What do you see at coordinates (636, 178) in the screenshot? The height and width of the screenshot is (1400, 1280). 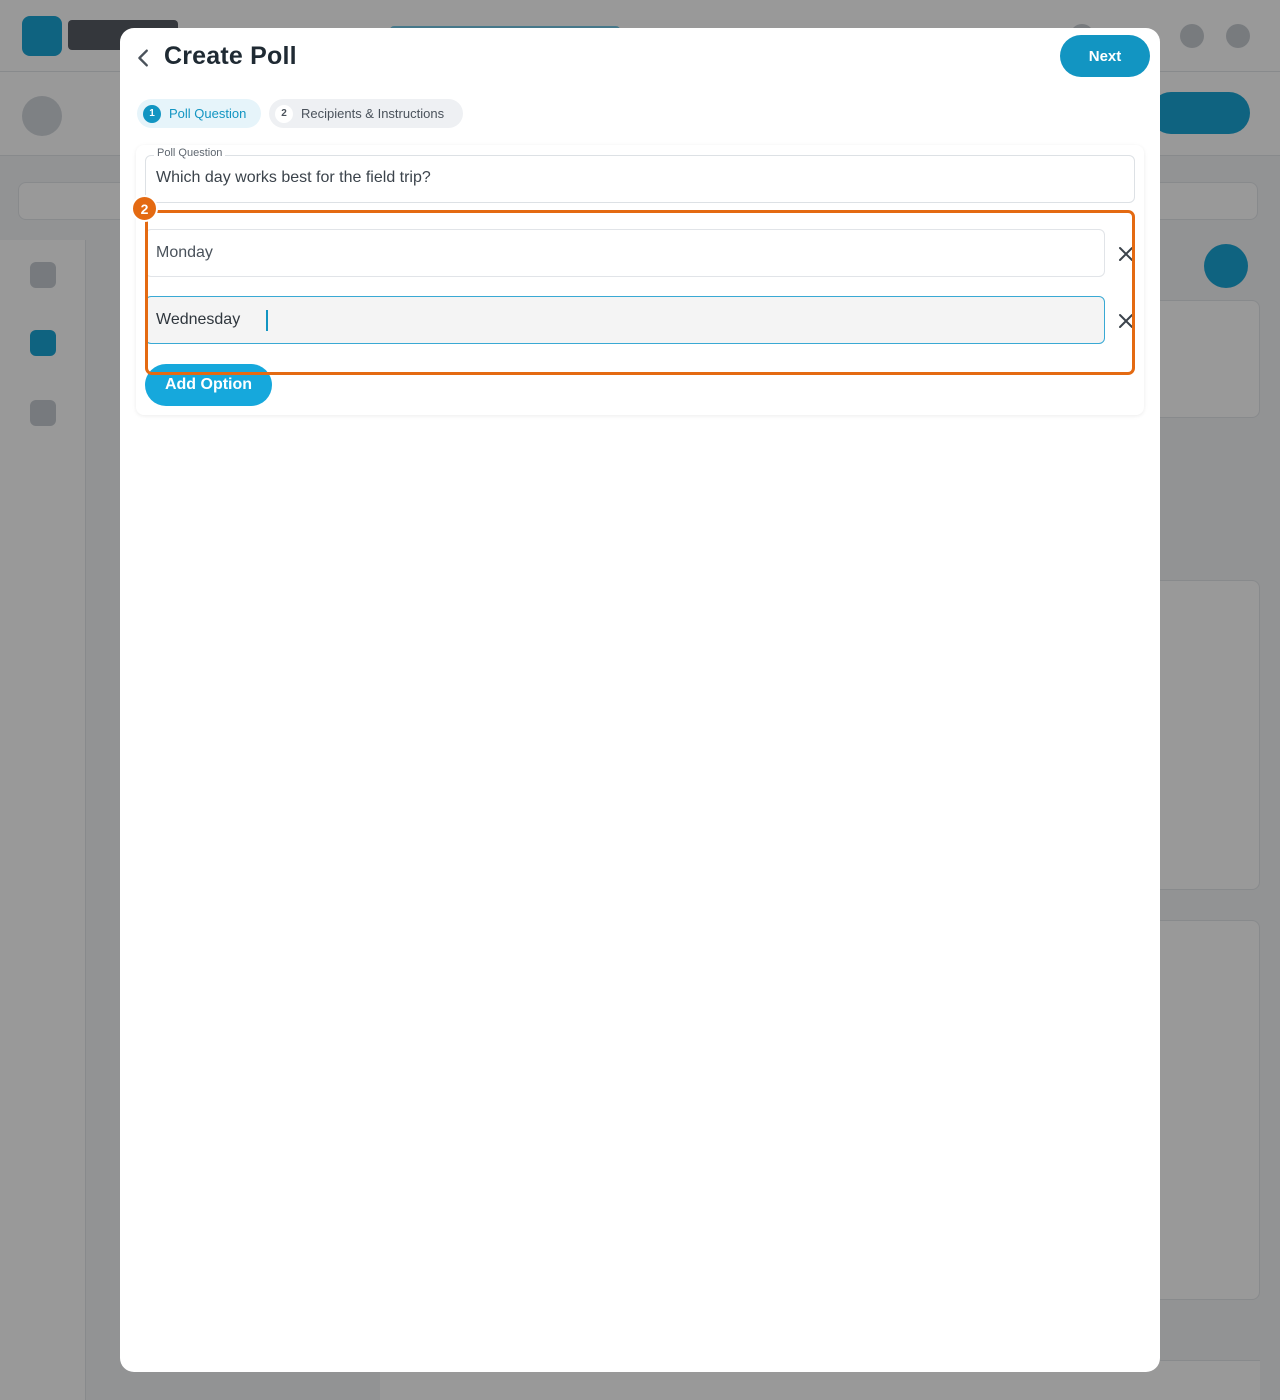 I see `poll-question-input` at bounding box center [636, 178].